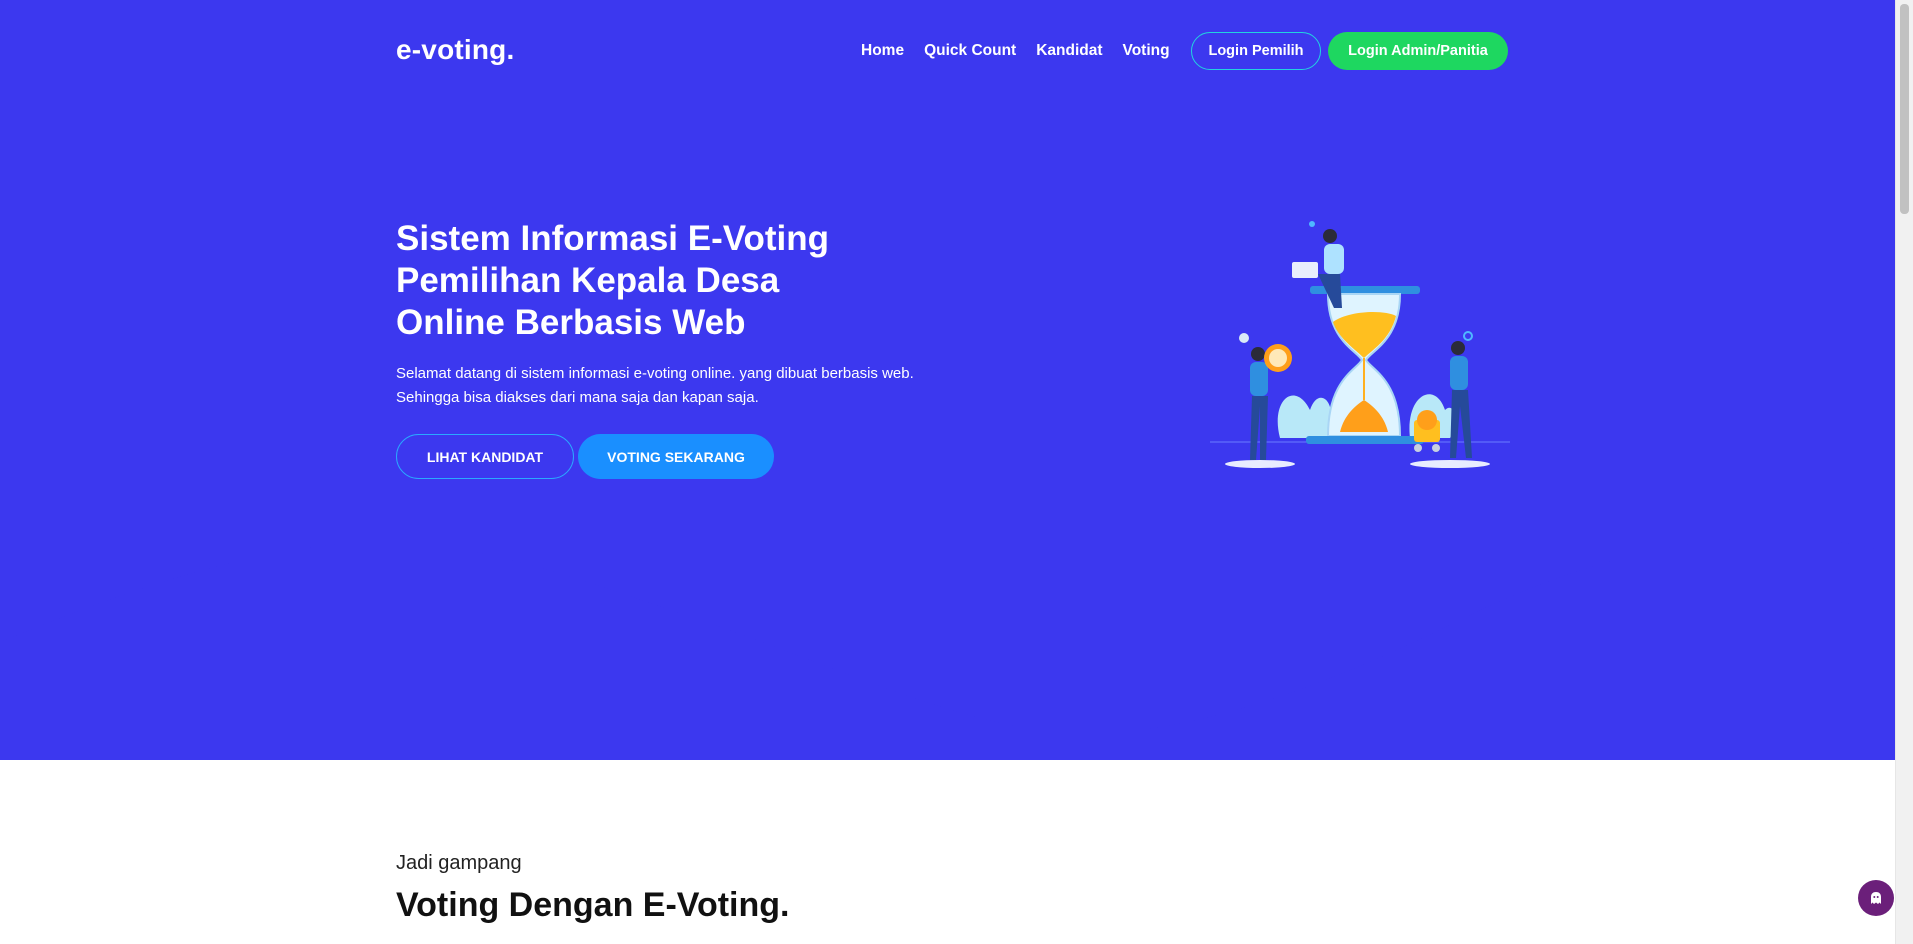  I want to click on section-kicker: Jadi gampang, so click(459, 863).